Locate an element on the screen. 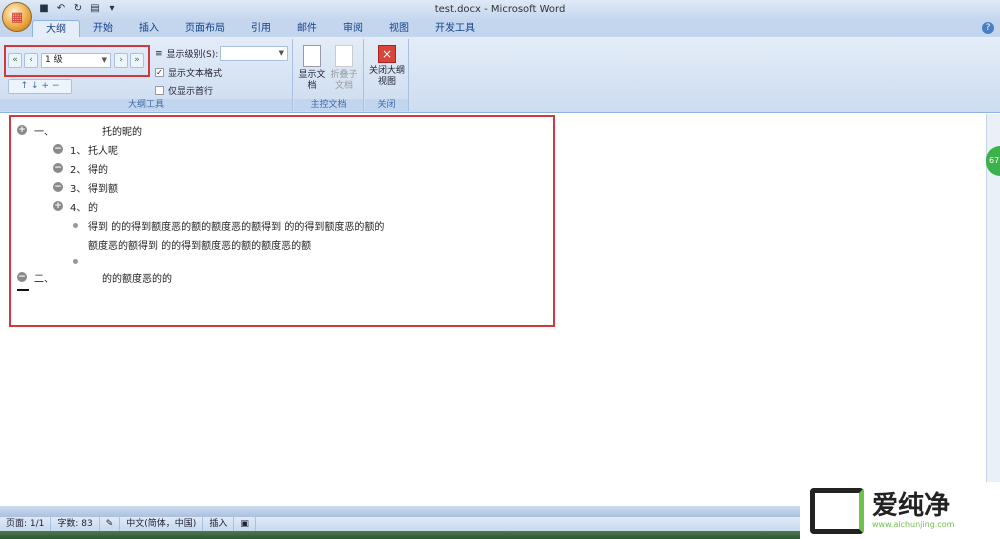 The image size is (1000, 539). tab-developer: 开发工具 is located at coordinates (455, 28).